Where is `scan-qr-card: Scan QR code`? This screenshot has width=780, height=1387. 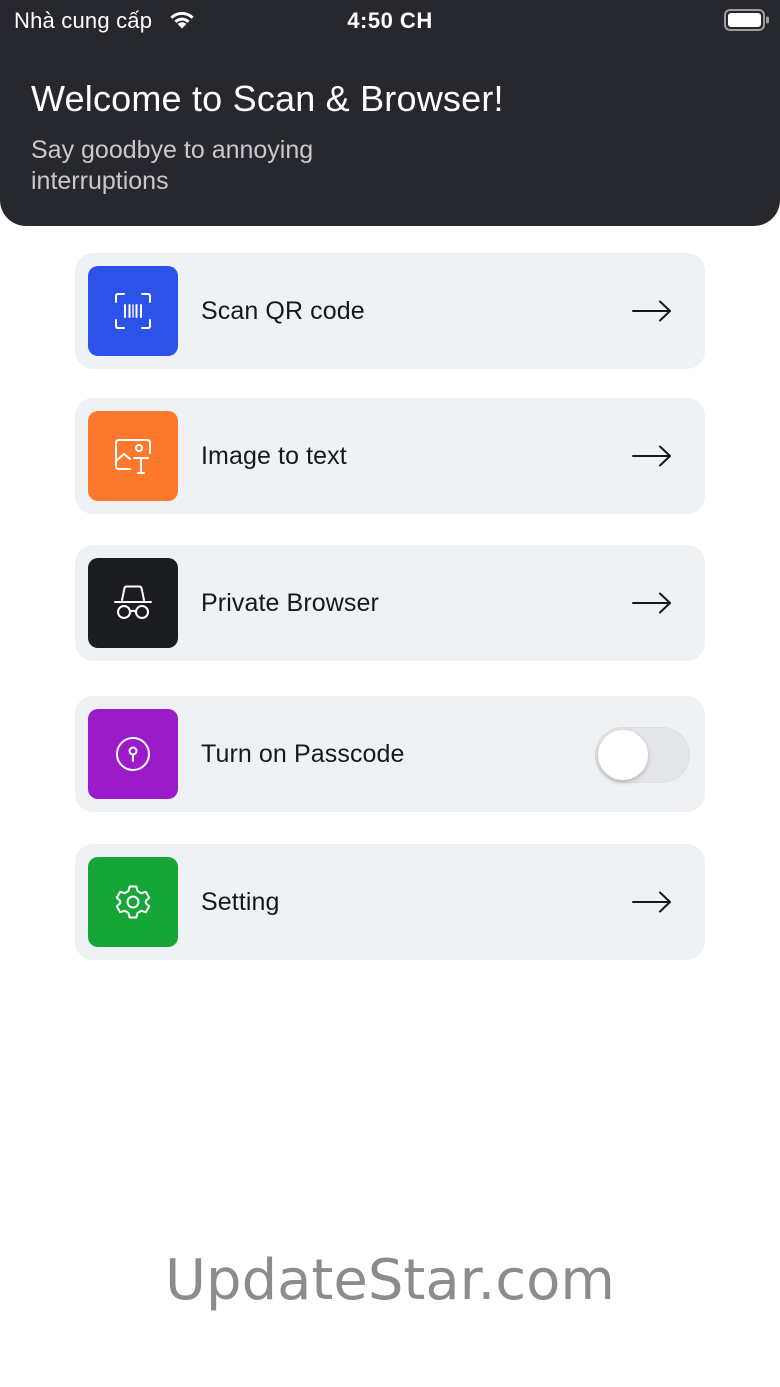 scan-qr-card: Scan QR code is located at coordinates (390, 311).